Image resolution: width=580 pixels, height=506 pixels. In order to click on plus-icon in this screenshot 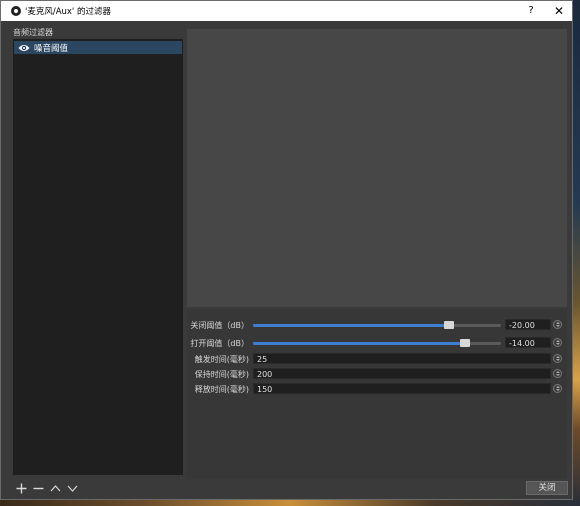, I will do `click(21, 488)`.